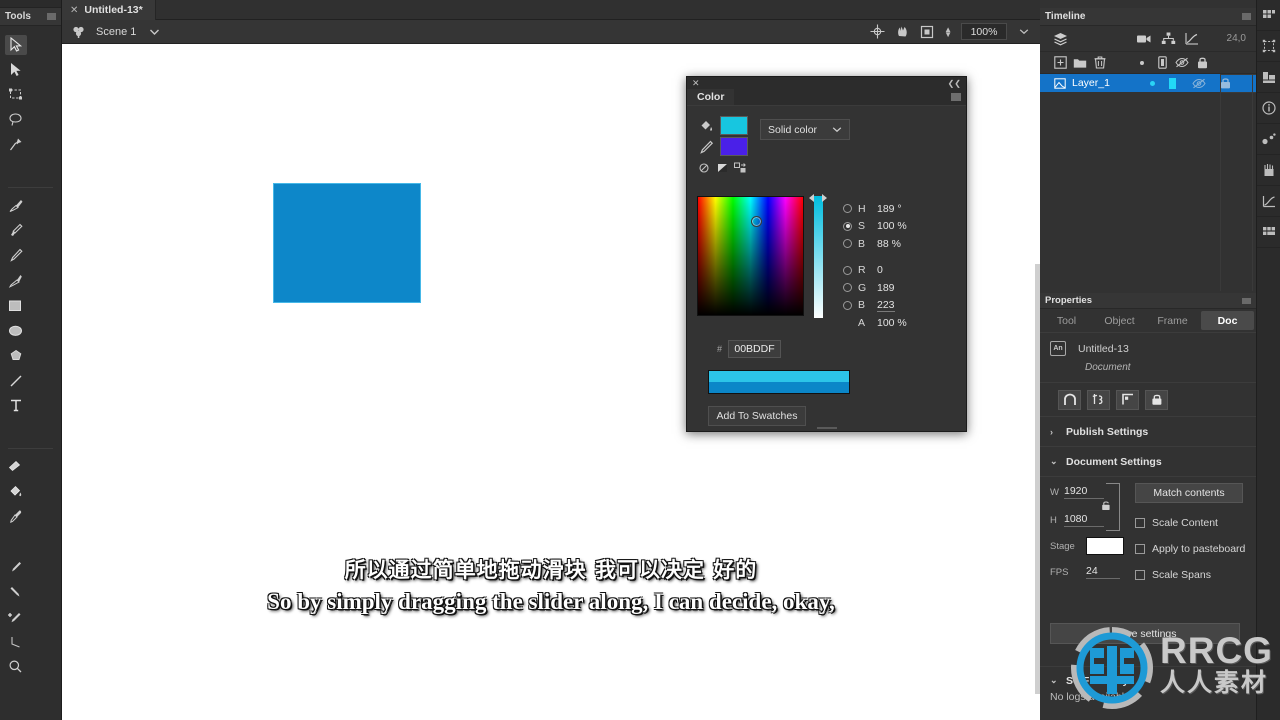 The image size is (1280, 720). I want to click on add-anchor-tool, so click(15, 616).